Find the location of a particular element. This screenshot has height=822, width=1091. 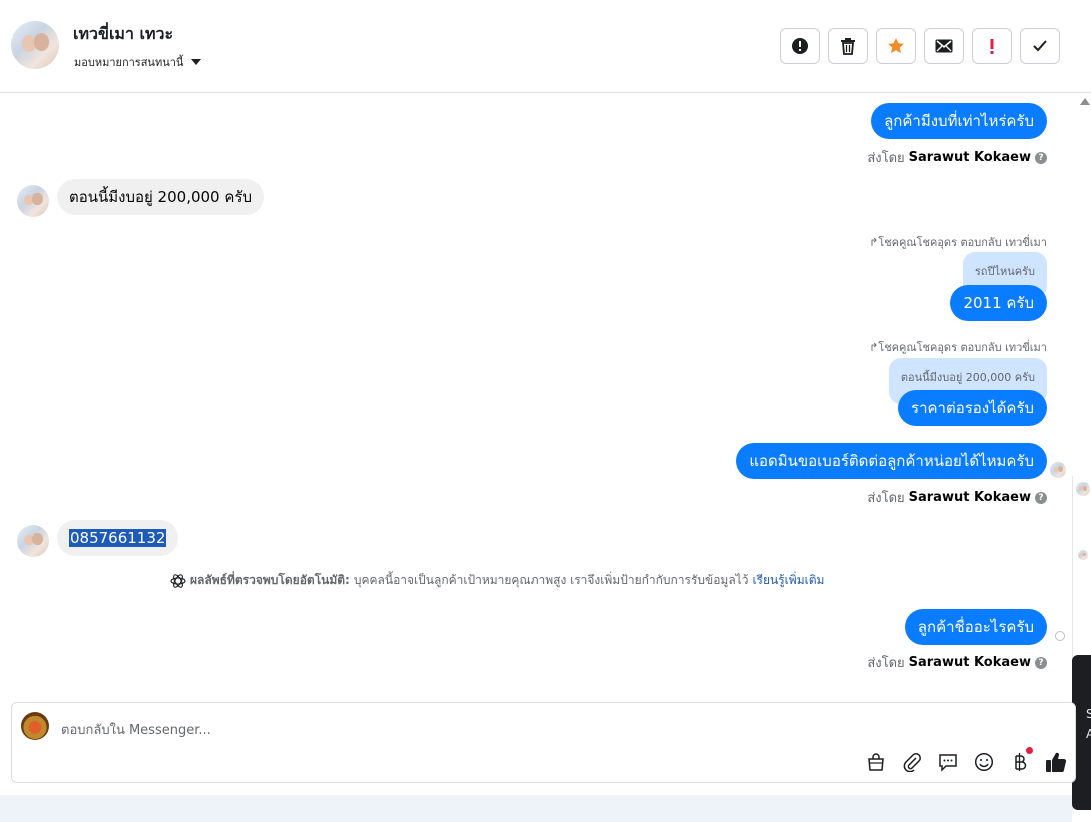

saved-reply-icon is located at coordinates (948, 762).